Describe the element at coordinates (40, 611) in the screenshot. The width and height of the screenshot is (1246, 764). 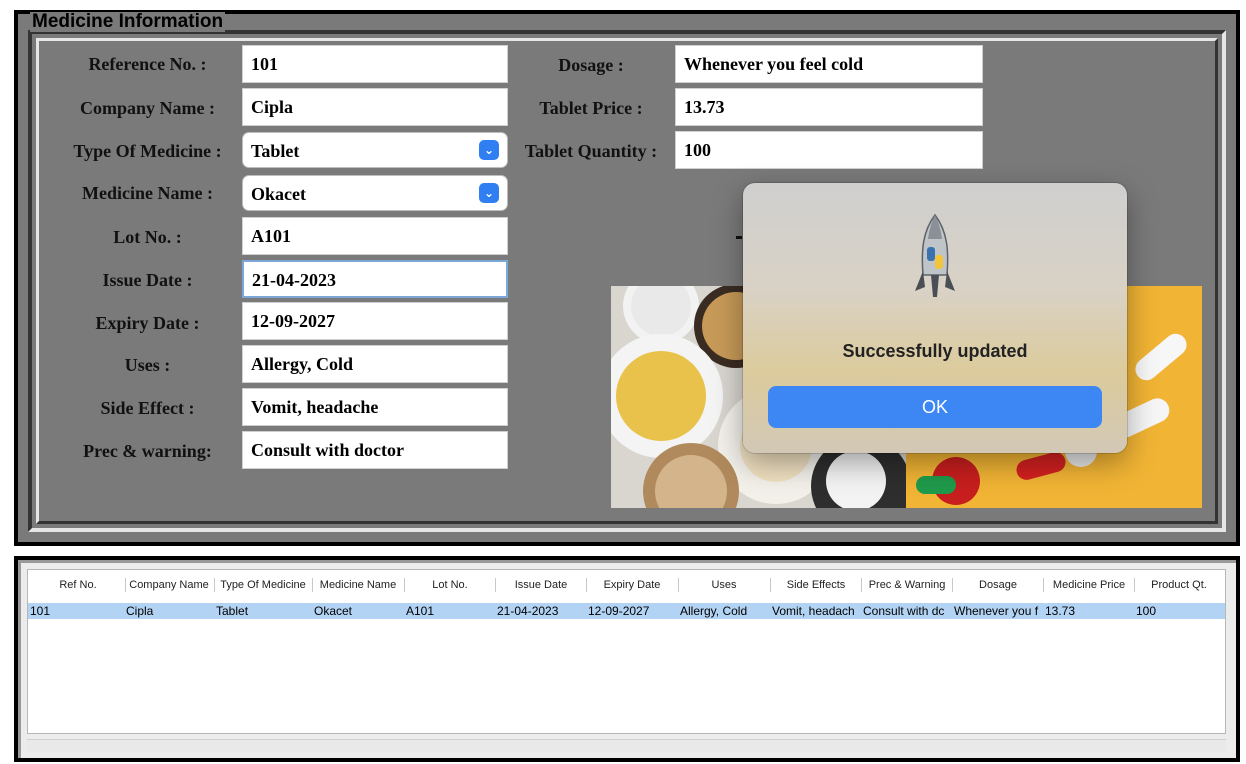
I see `table-cell: 101` at that location.